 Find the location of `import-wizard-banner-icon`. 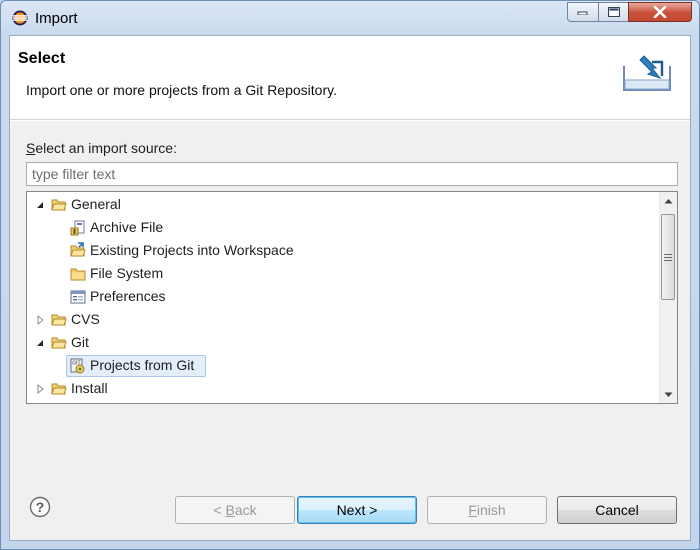

import-wizard-banner-icon is located at coordinates (647, 73).